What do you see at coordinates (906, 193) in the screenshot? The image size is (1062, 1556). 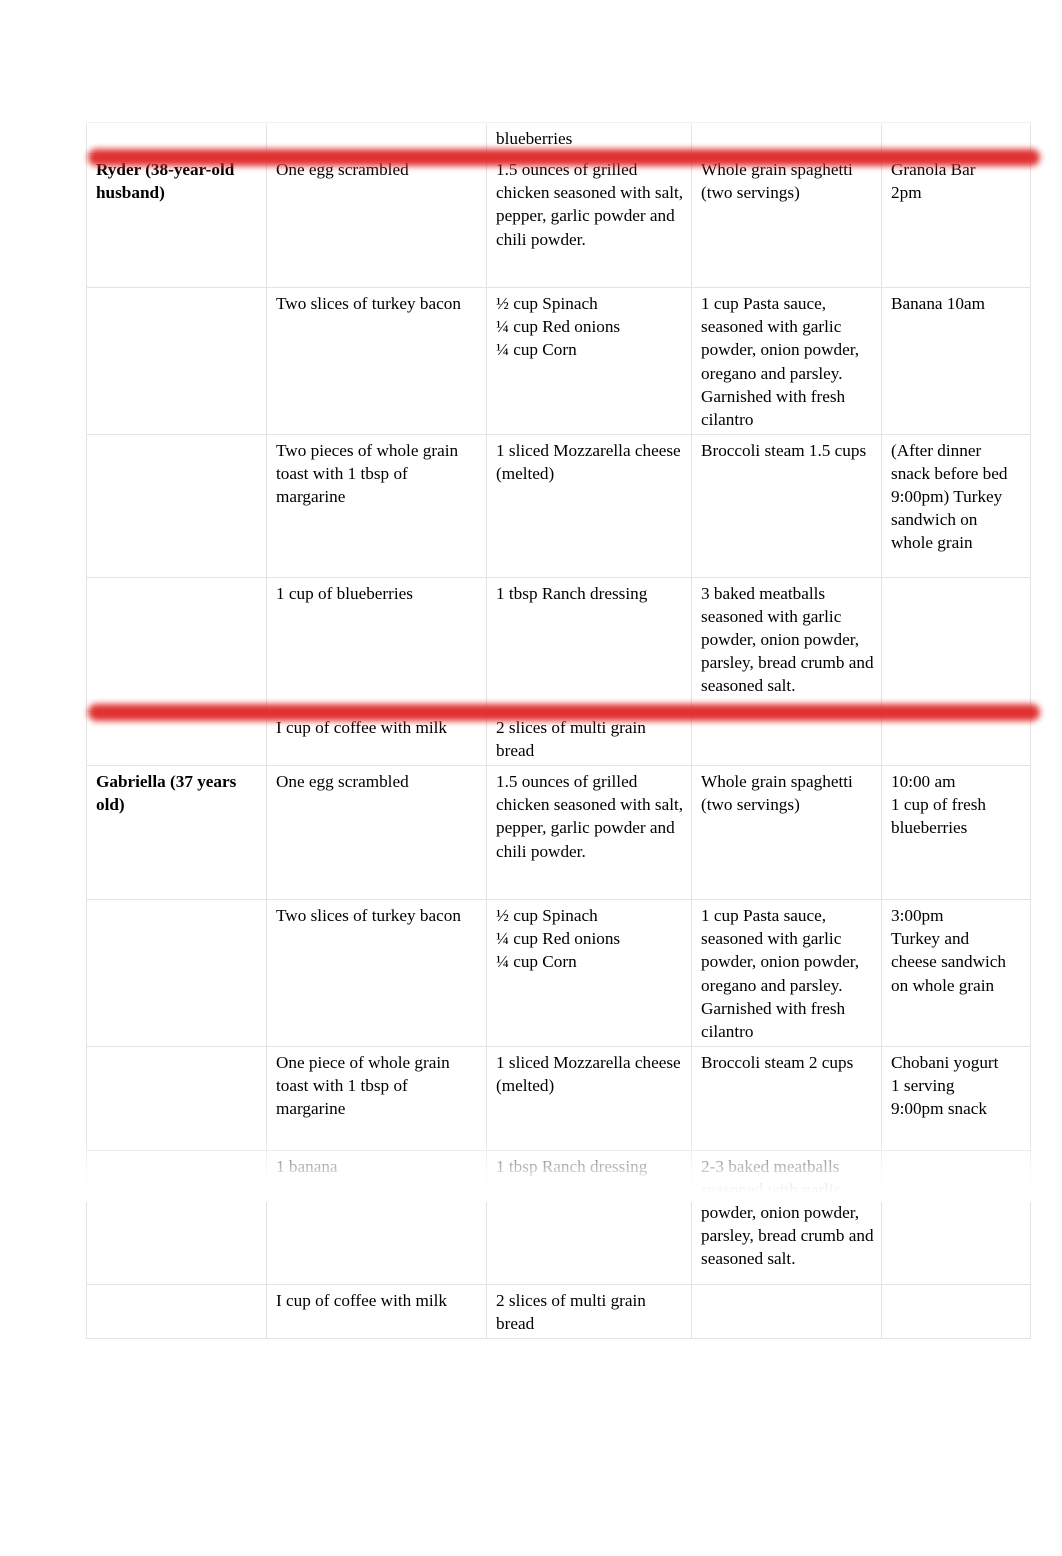 I see `snack-line: 2pm` at bounding box center [906, 193].